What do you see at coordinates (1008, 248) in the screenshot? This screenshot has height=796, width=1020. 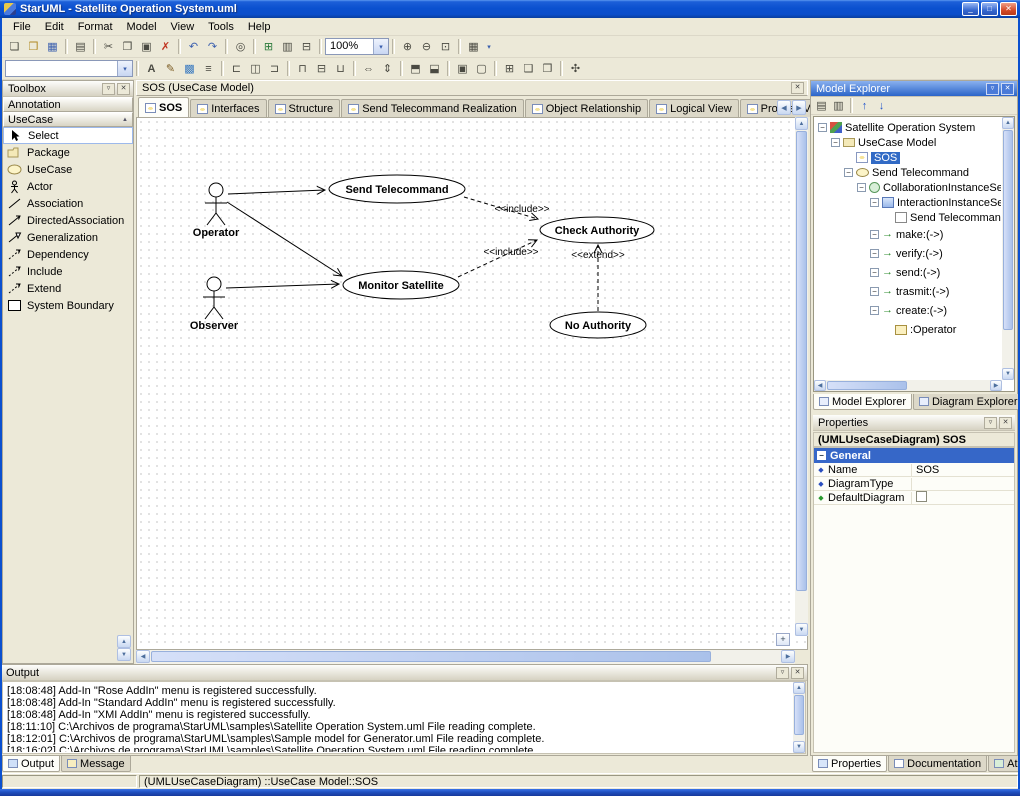 I see `tree-vertical-scrollbar: ▲ ▼` at bounding box center [1008, 248].